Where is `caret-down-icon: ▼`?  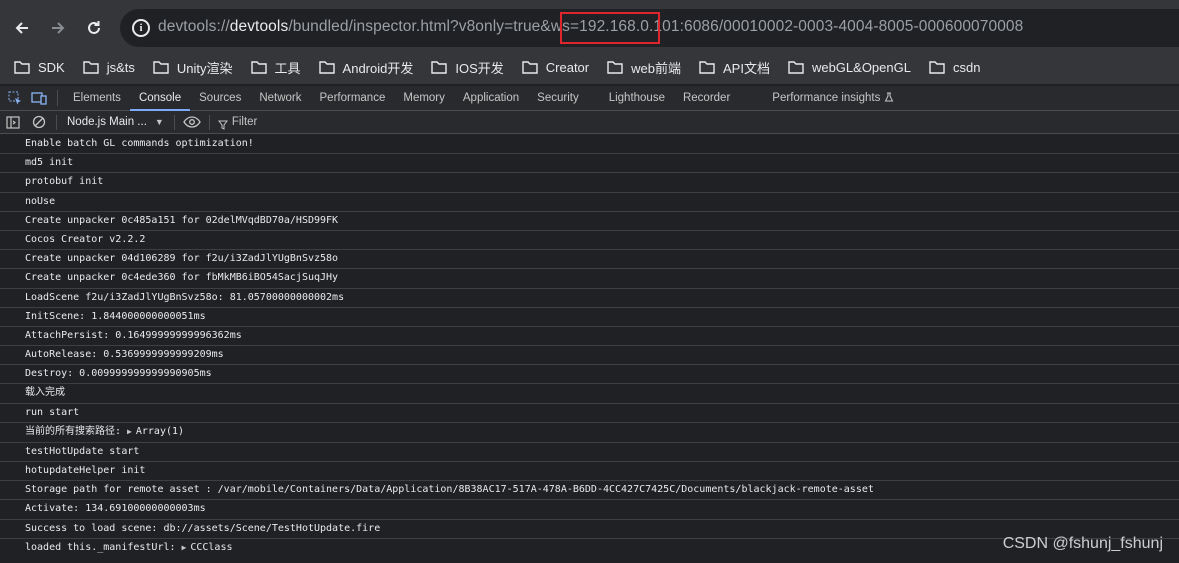
caret-down-icon: ▼ is located at coordinates (159, 122).